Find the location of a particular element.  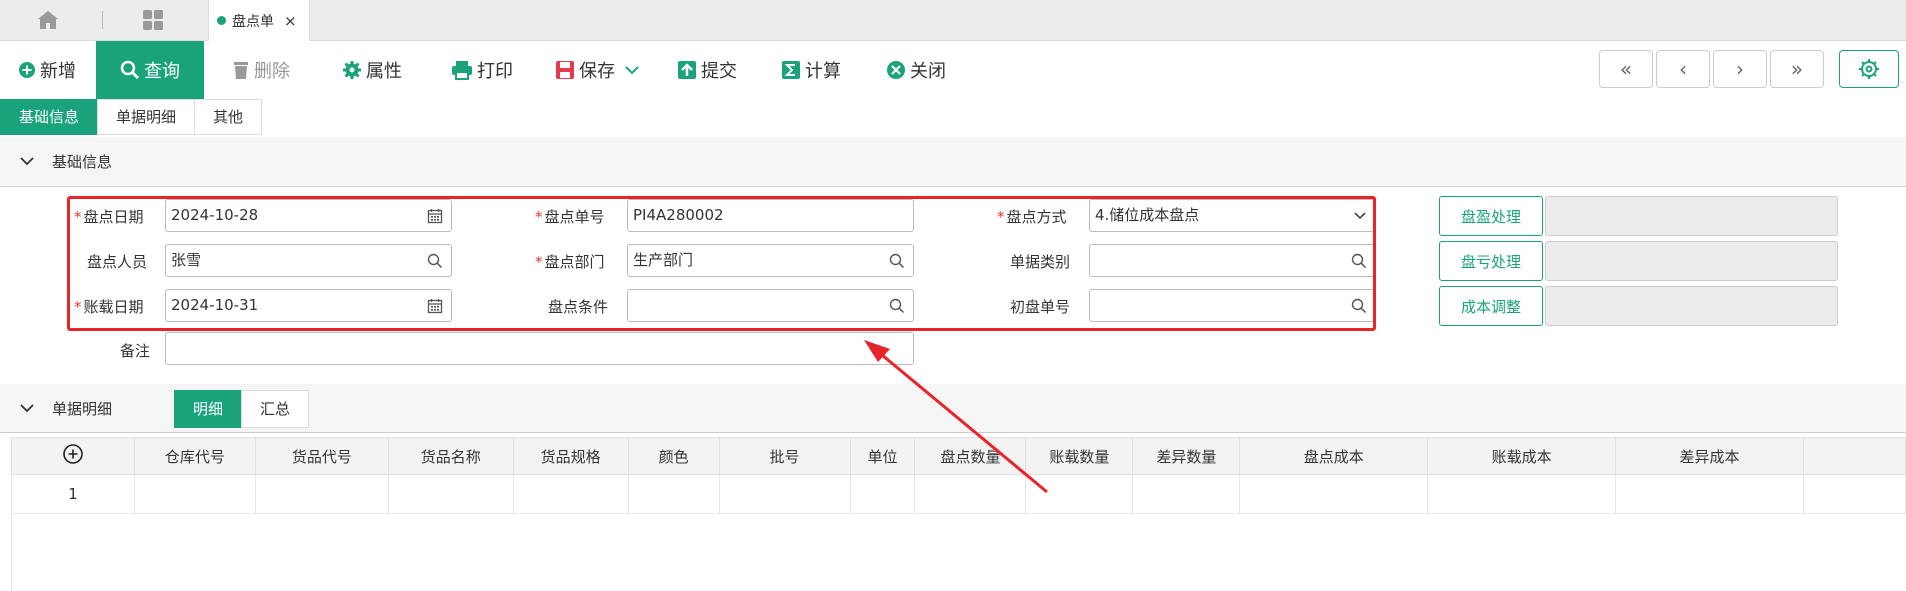

table-row: 1 is located at coordinates (958, 494).